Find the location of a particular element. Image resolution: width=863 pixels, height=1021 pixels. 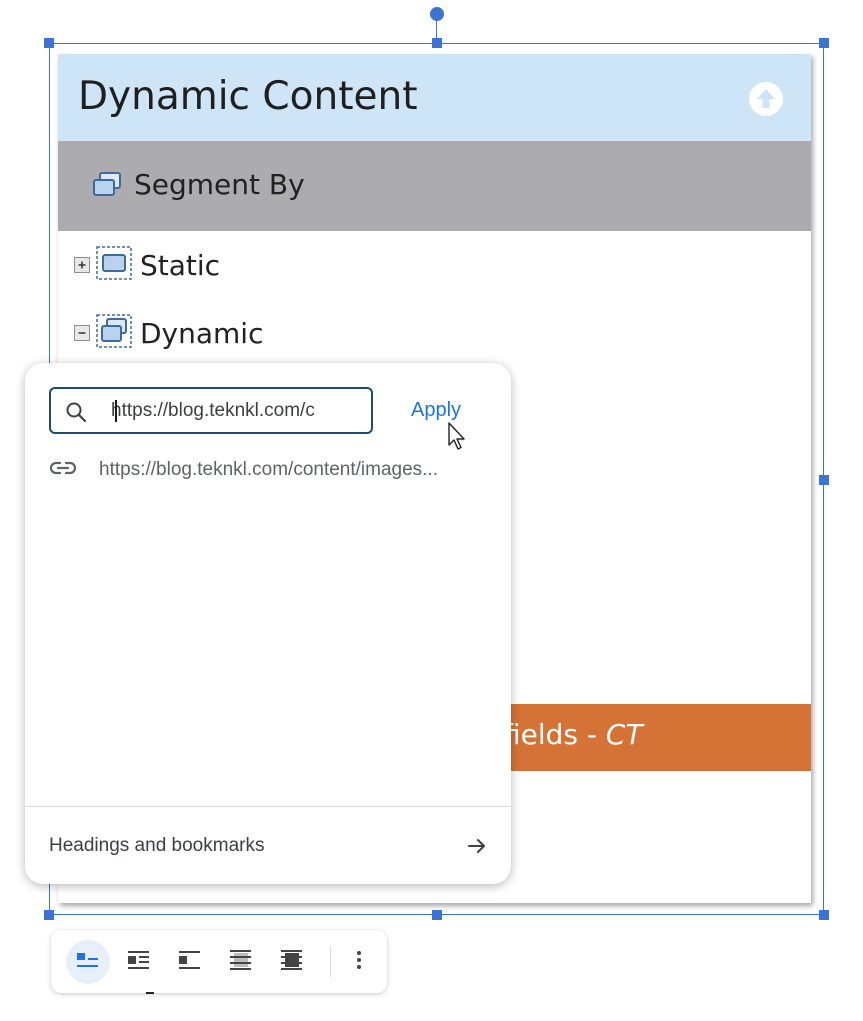

behind-text-button is located at coordinates (241, 962).